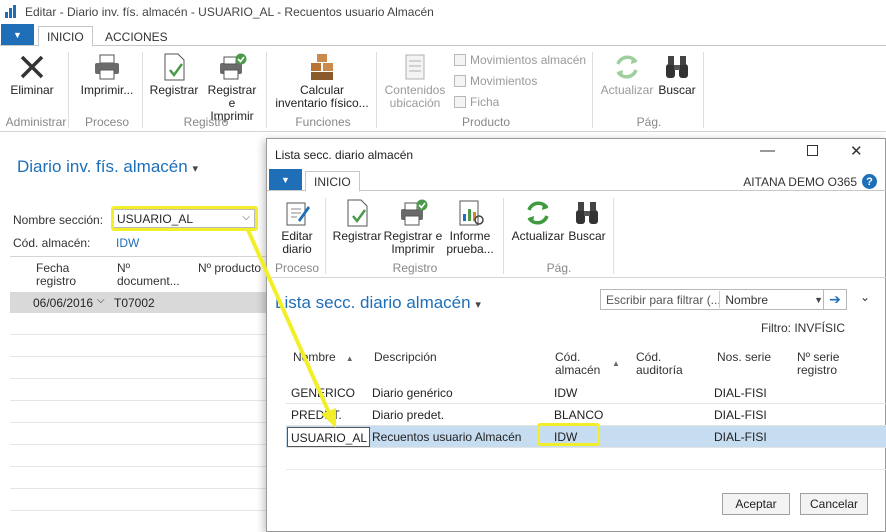  What do you see at coordinates (576, 180) in the screenshot?
I see `dialog-ribbon-tabs: ▼ INICIO AITANA DEMO O365?` at bounding box center [576, 180].